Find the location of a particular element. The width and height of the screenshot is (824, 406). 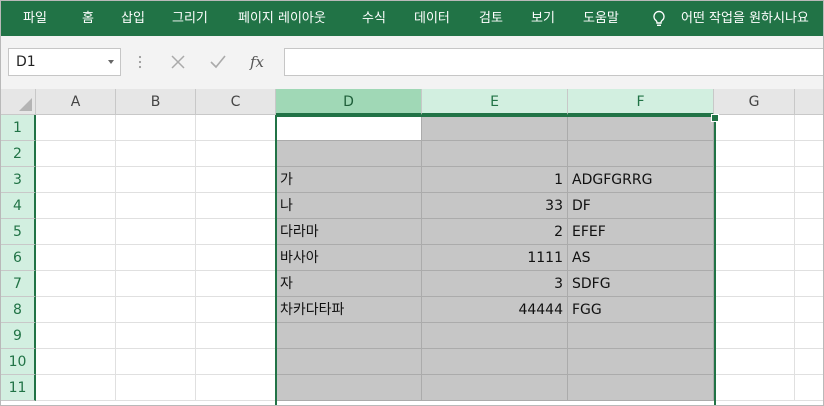

row-header-2: 2 is located at coordinates (18, 154).